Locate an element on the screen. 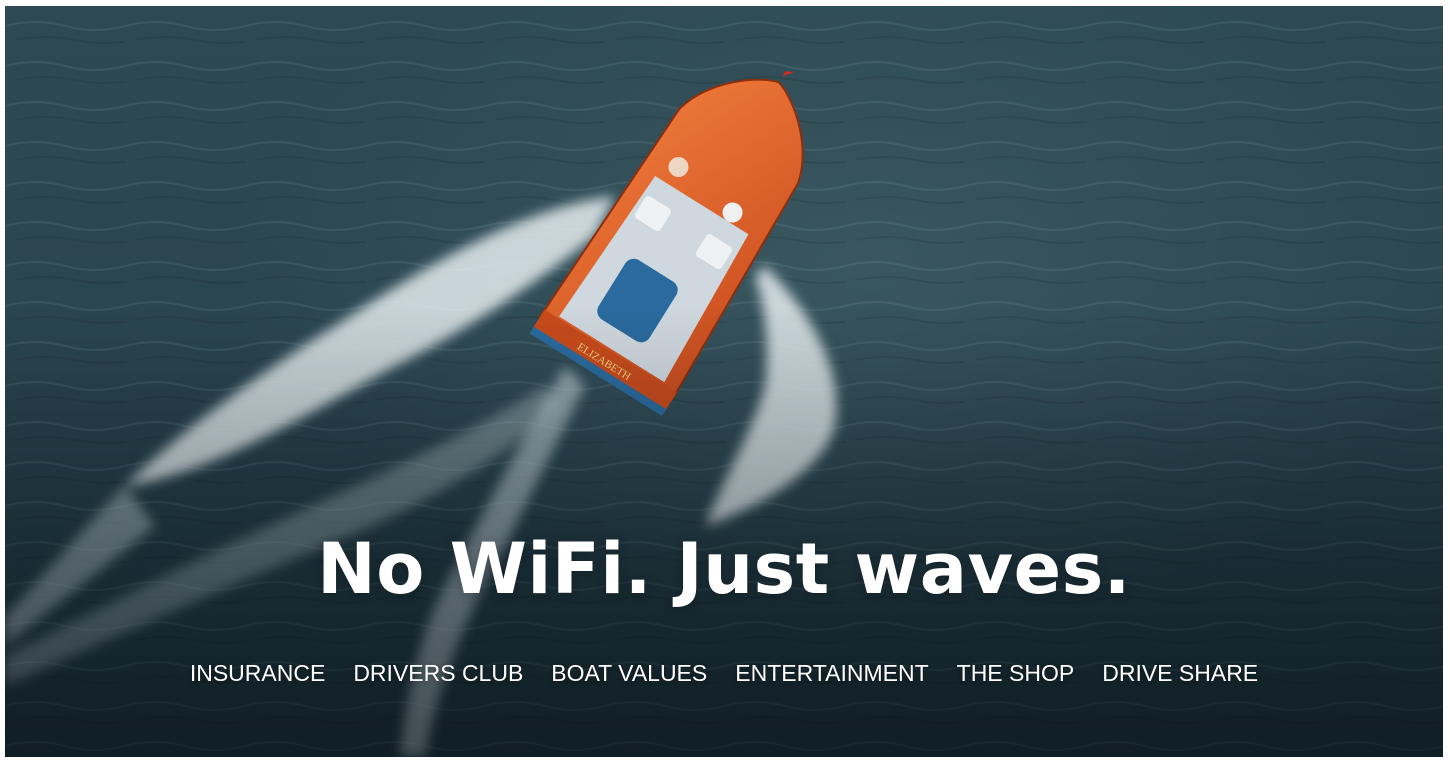  nav-entertainment: ENTERTAINMENT is located at coordinates (831, 673).